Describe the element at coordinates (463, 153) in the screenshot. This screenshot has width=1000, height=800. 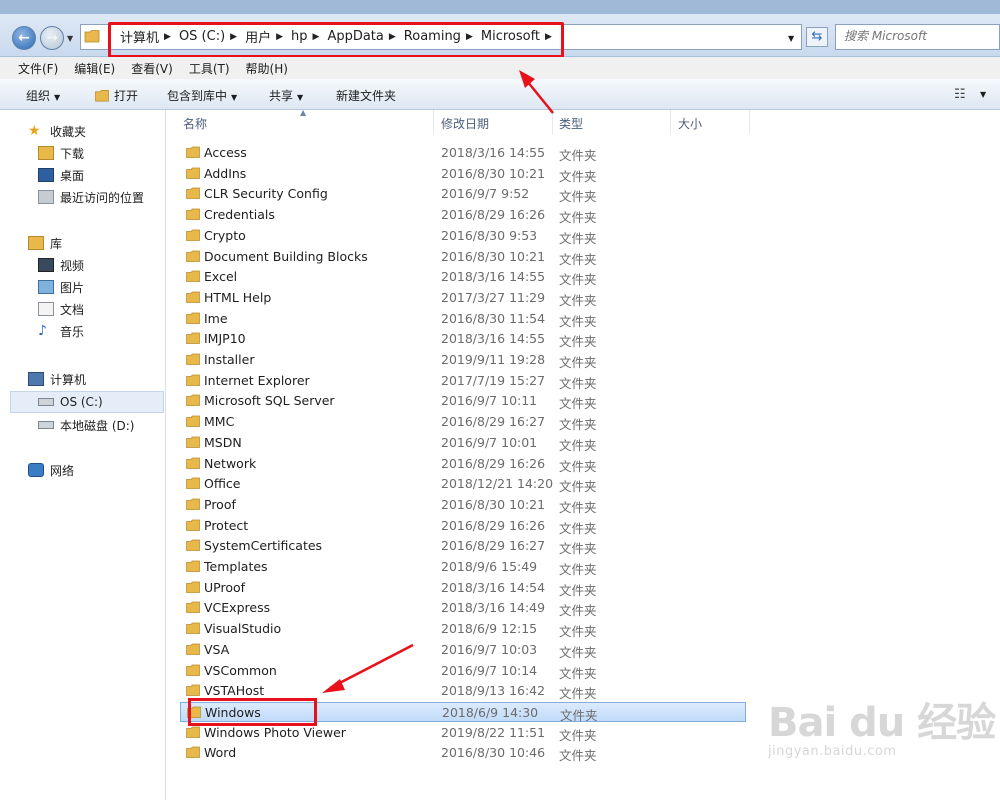
I see `file-row: Access 2018/3/16 14:55 文件夹` at that location.